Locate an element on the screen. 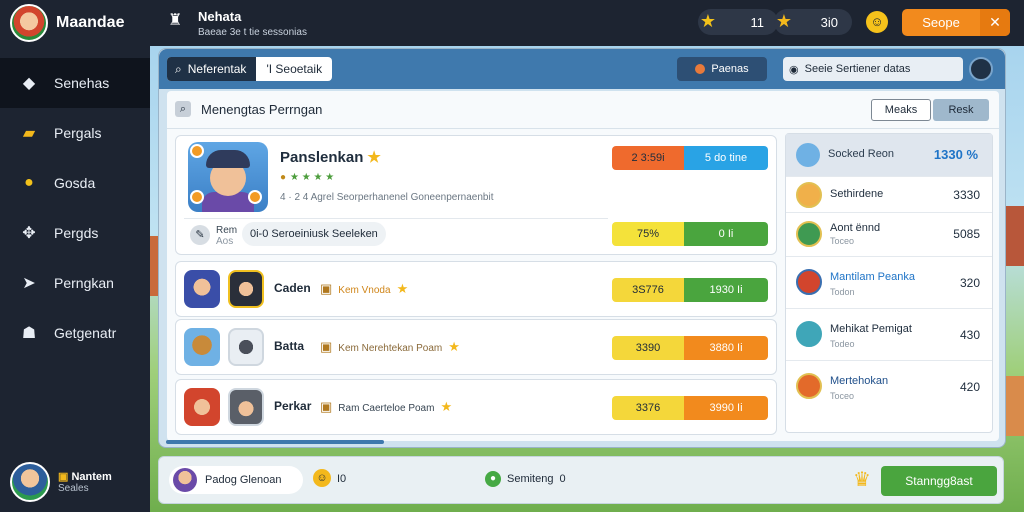  stat-pill-stars: ★ 11 is located at coordinates (738, 22).